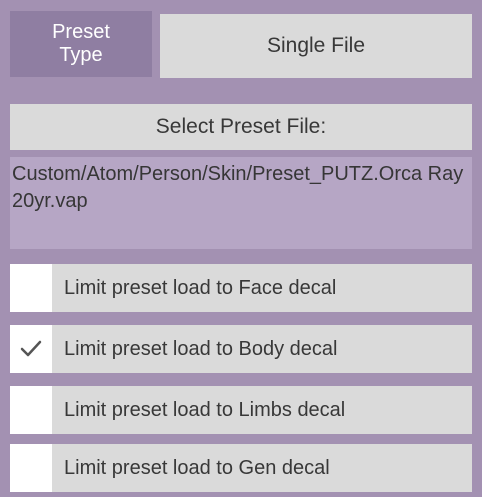 This screenshot has width=482, height=497. What do you see at coordinates (201, 348) in the screenshot?
I see `toggle-body-decal-label: Limit preset load to Body decal` at bounding box center [201, 348].